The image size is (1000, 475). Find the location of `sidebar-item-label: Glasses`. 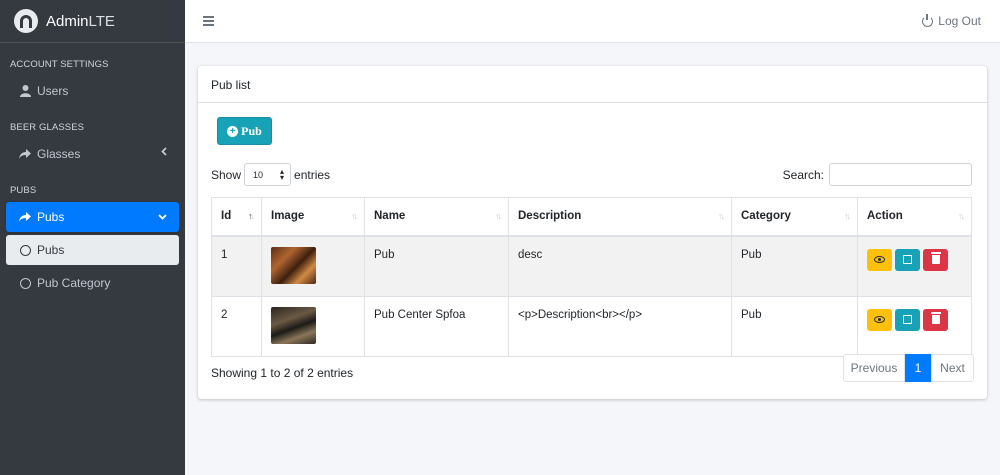

sidebar-item-label: Glasses is located at coordinates (59, 154).